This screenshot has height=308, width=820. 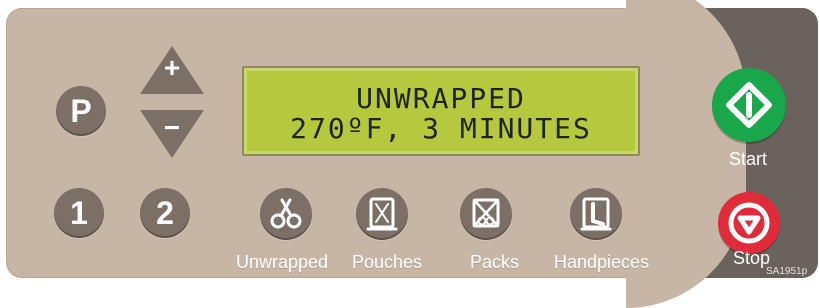 I want to click on preset-1-button: 1, so click(x=79, y=213).